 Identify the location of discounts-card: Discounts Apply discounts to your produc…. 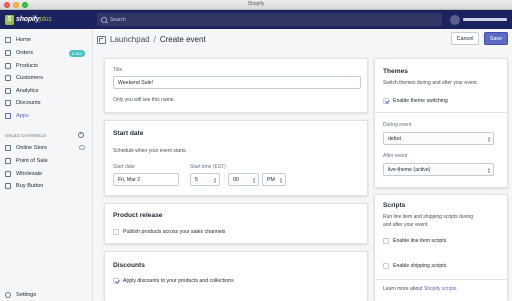
(236, 276).